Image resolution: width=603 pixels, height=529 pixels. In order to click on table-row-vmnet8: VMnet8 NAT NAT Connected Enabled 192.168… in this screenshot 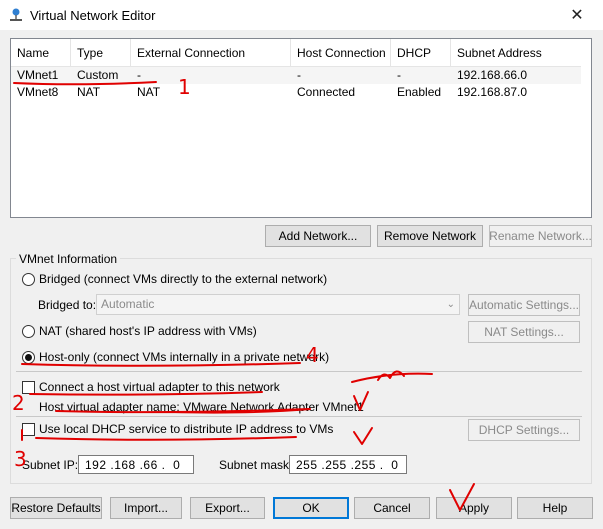, I will do `click(296, 92)`.